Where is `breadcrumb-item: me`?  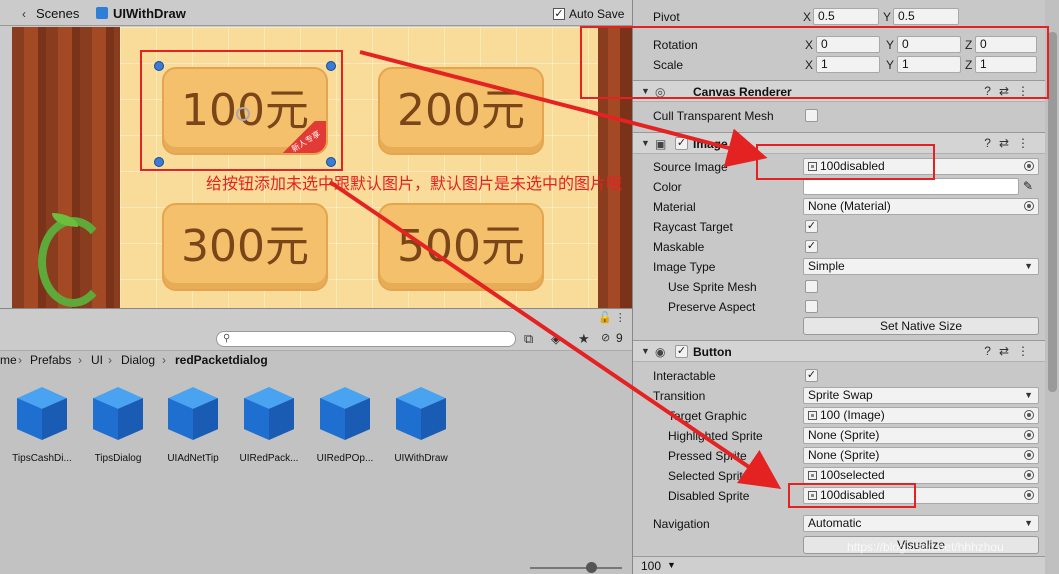 breadcrumb-item: me is located at coordinates (8, 360).